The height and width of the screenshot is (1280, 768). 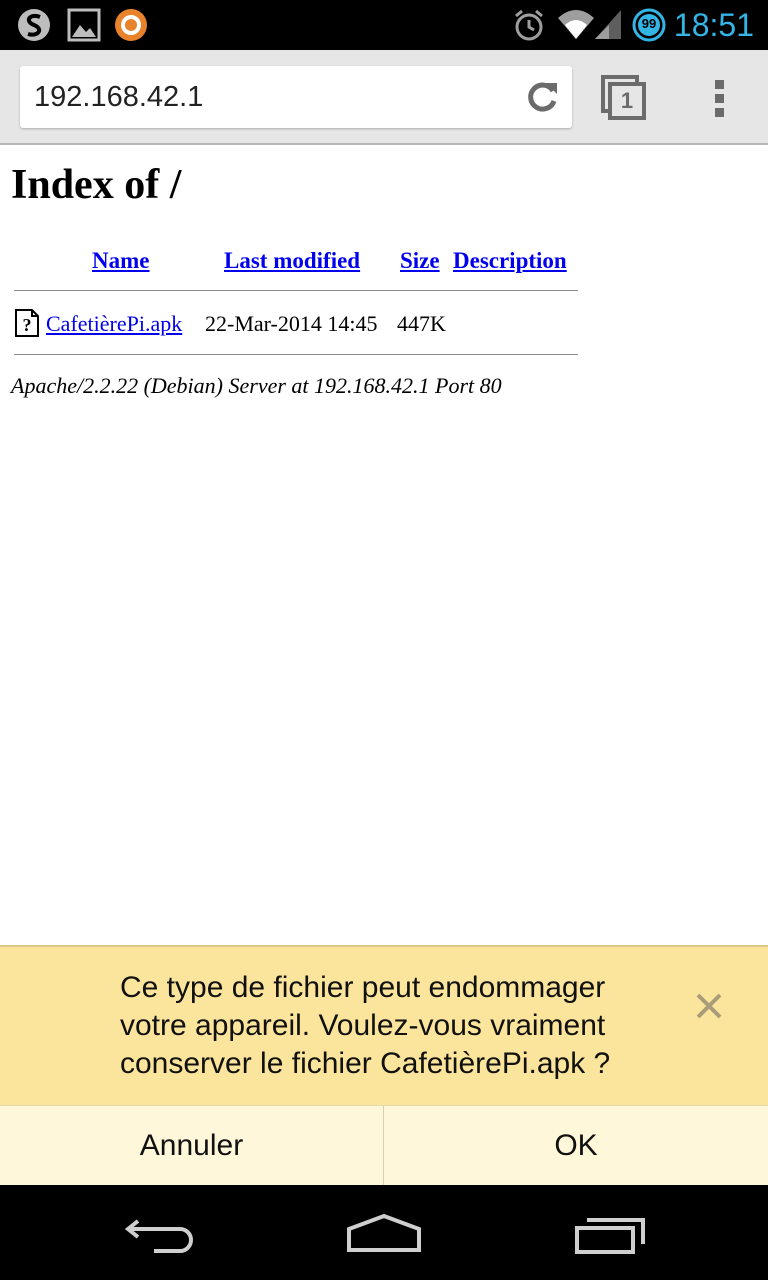 What do you see at coordinates (365, 1063) in the screenshot?
I see `warning-line: conserver le fichier CafetièrePi.apk ?` at bounding box center [365, 1063].